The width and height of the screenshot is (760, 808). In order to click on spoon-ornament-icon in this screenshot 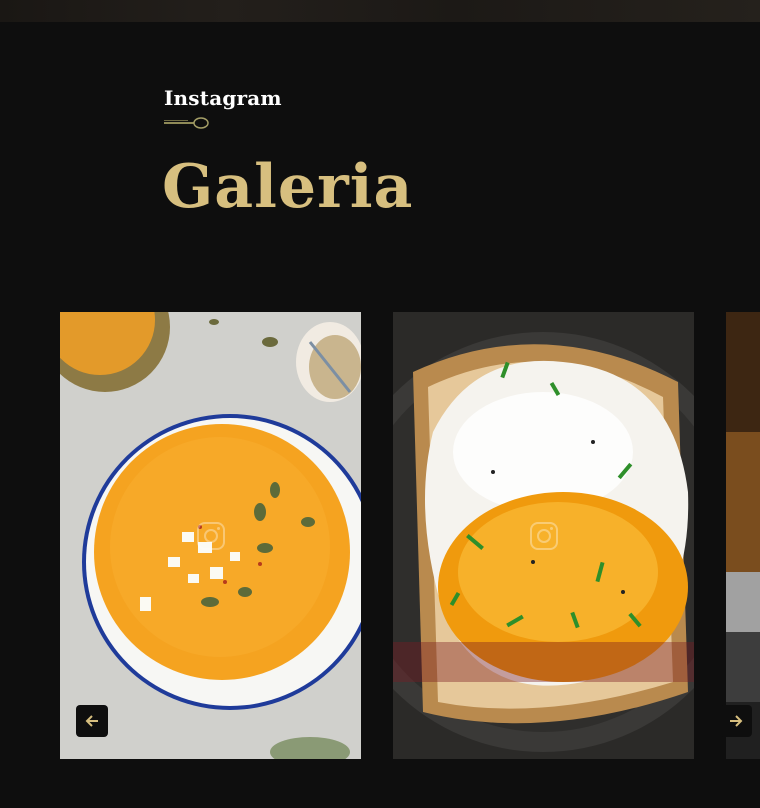, I will do `click(186, 123)`.